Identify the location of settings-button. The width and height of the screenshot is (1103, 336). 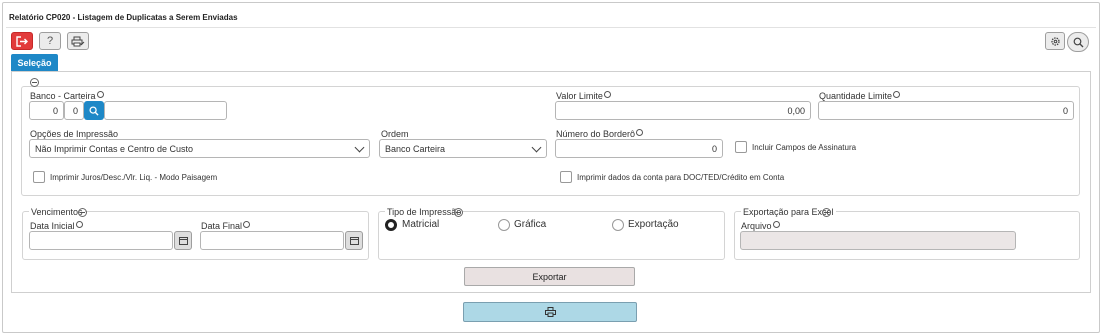
(1055, 41).